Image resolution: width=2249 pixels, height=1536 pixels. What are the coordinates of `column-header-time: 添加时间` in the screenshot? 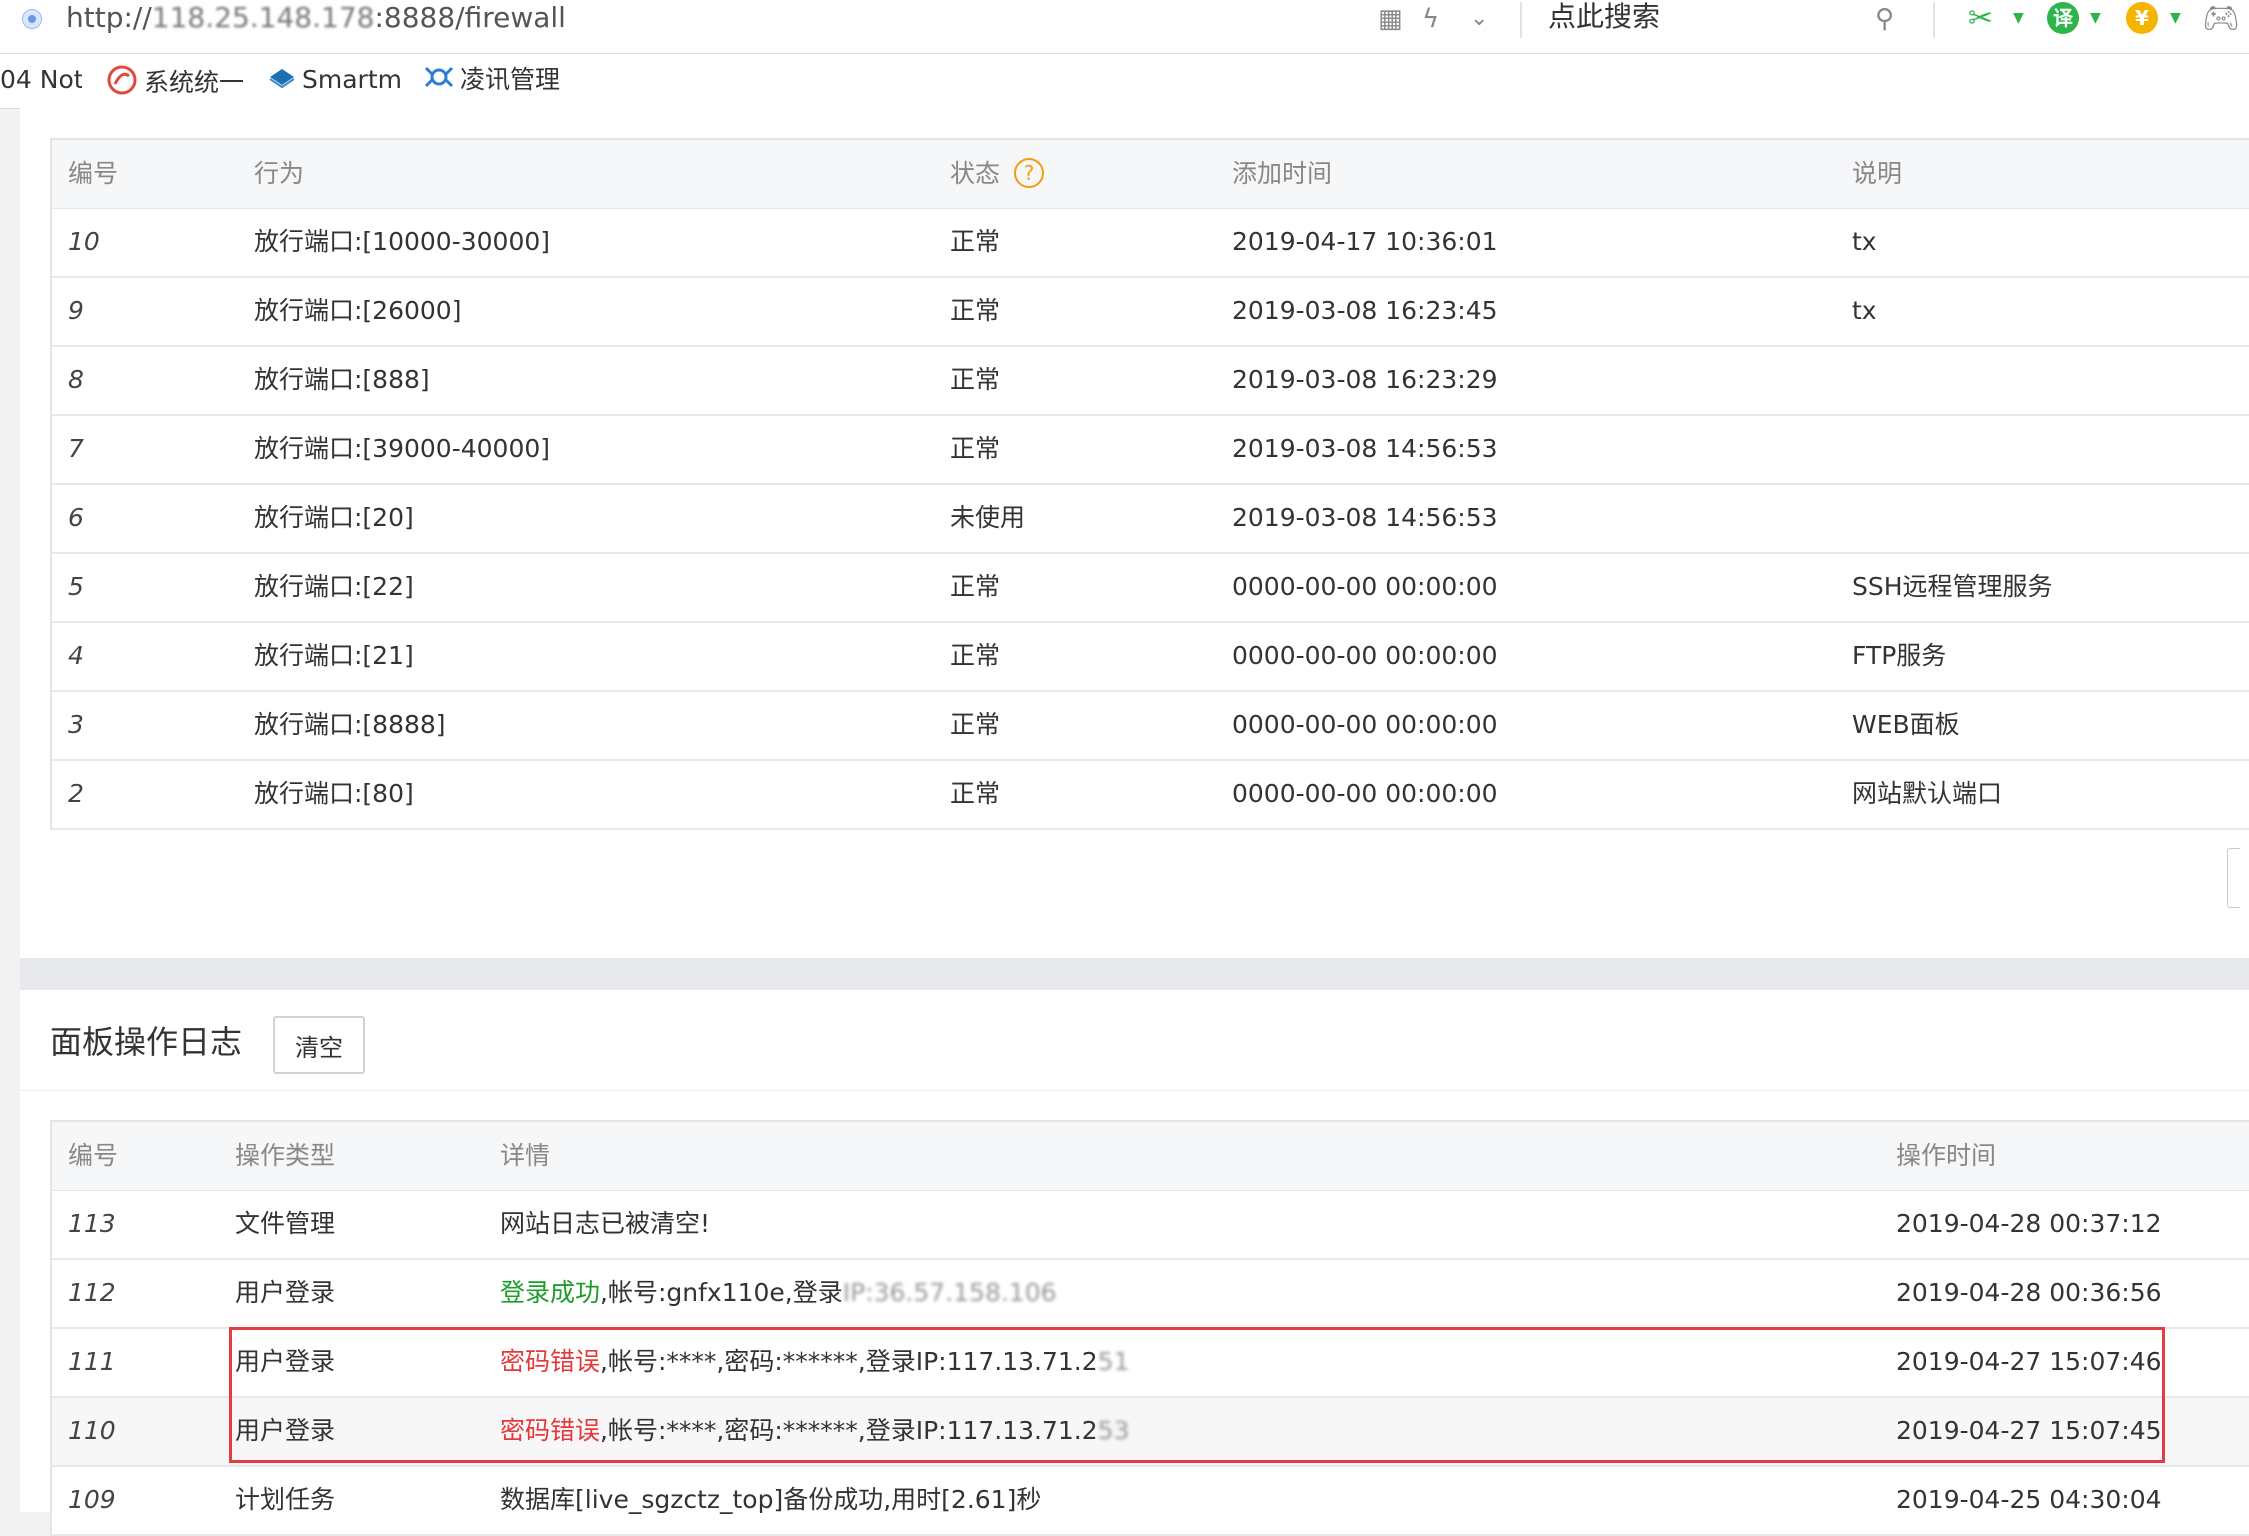 It's located at (1282, 174).